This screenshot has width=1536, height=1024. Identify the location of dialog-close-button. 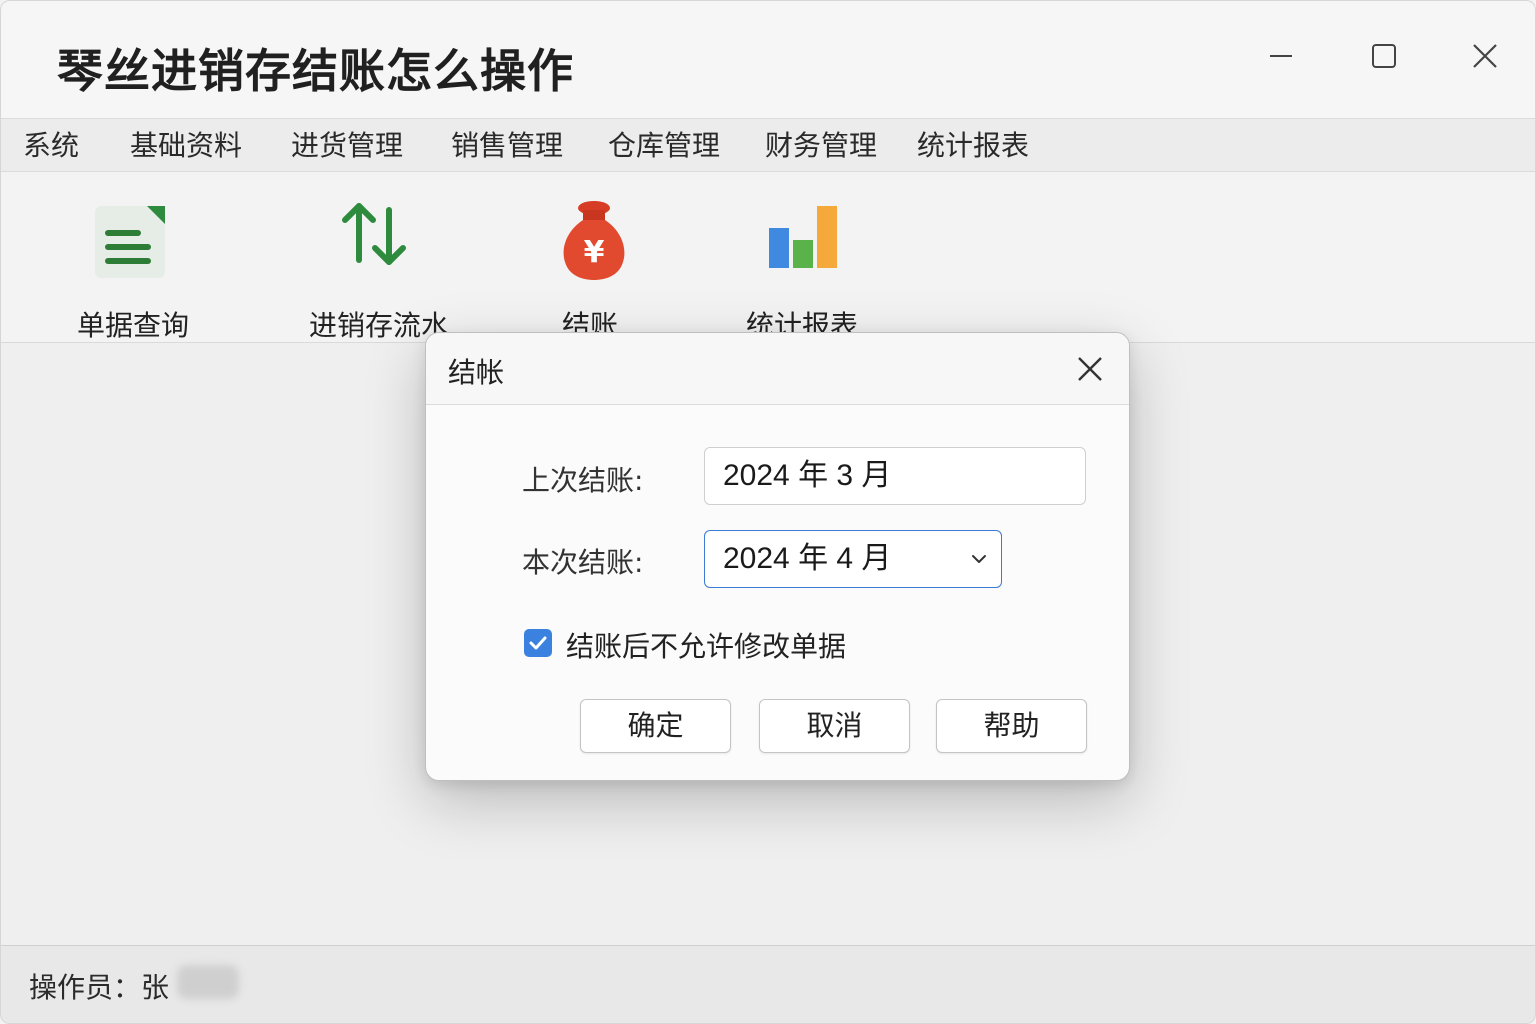
(1090, 369).